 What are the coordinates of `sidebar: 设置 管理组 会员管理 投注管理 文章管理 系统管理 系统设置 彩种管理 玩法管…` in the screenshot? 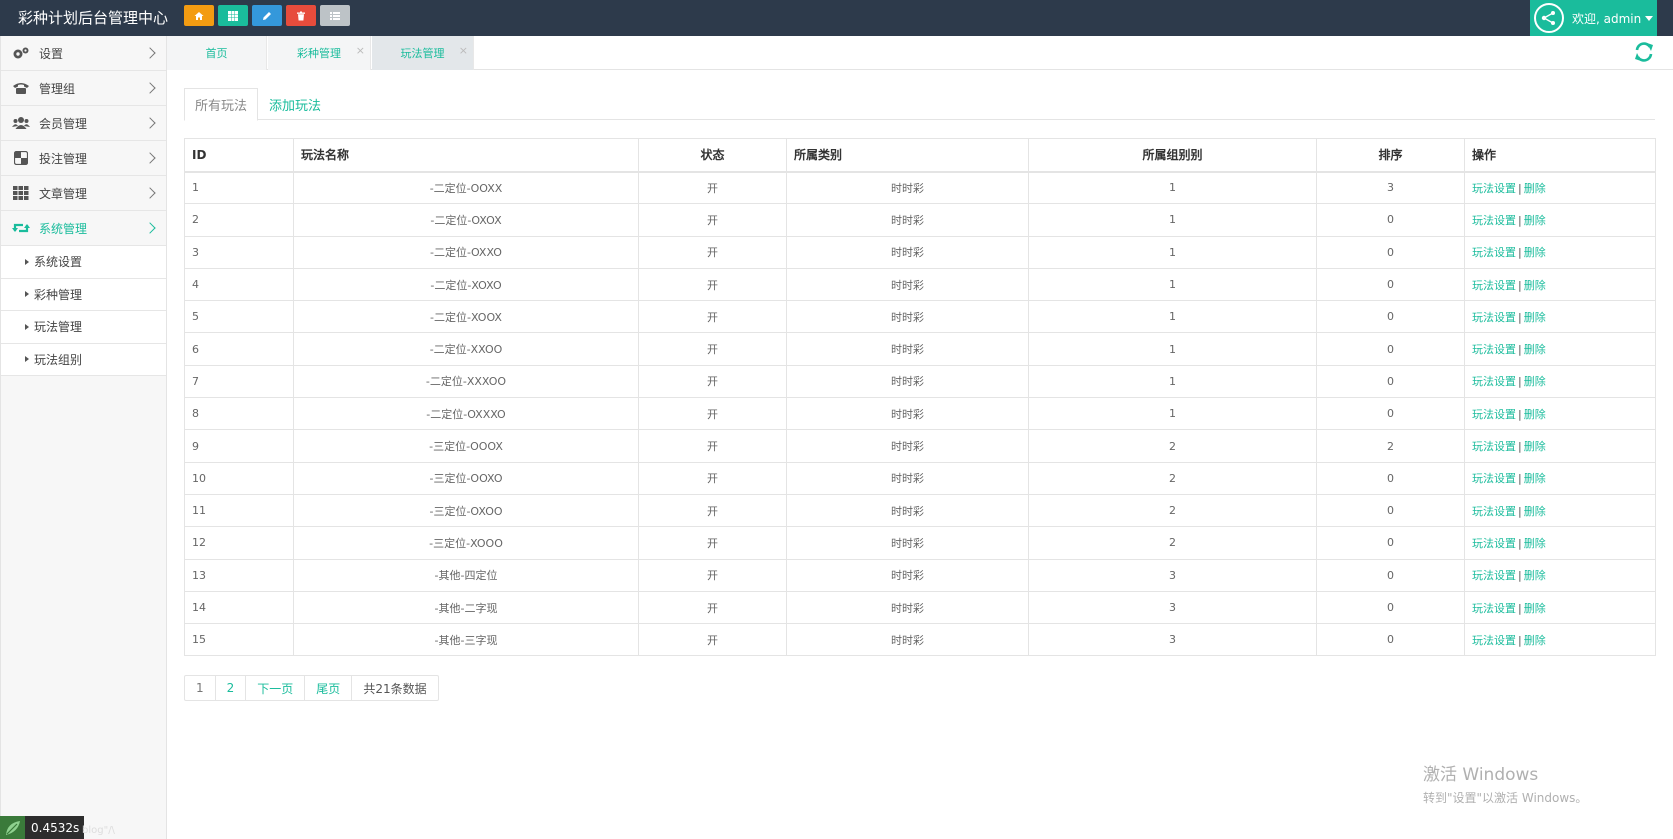 It's located at (83, 437).